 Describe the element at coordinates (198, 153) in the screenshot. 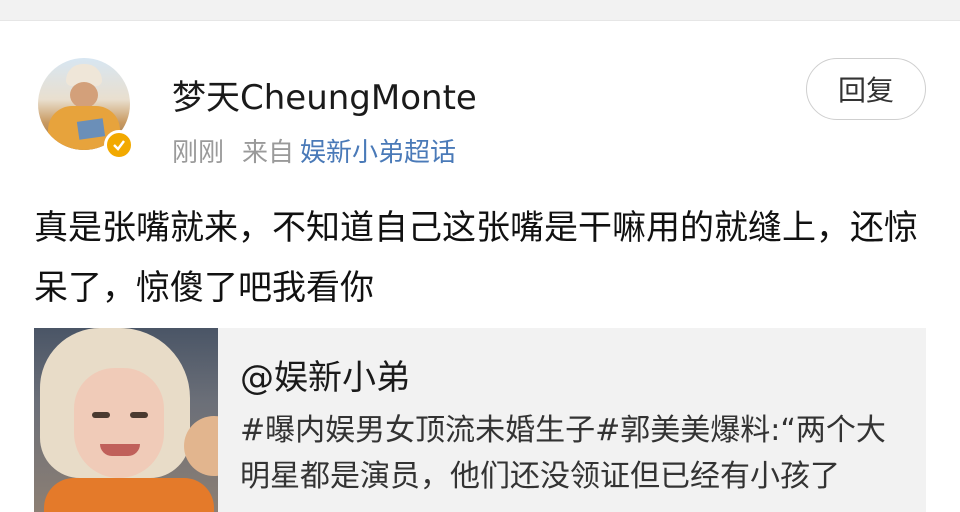

I see `post-time: 刚刚` at that location.